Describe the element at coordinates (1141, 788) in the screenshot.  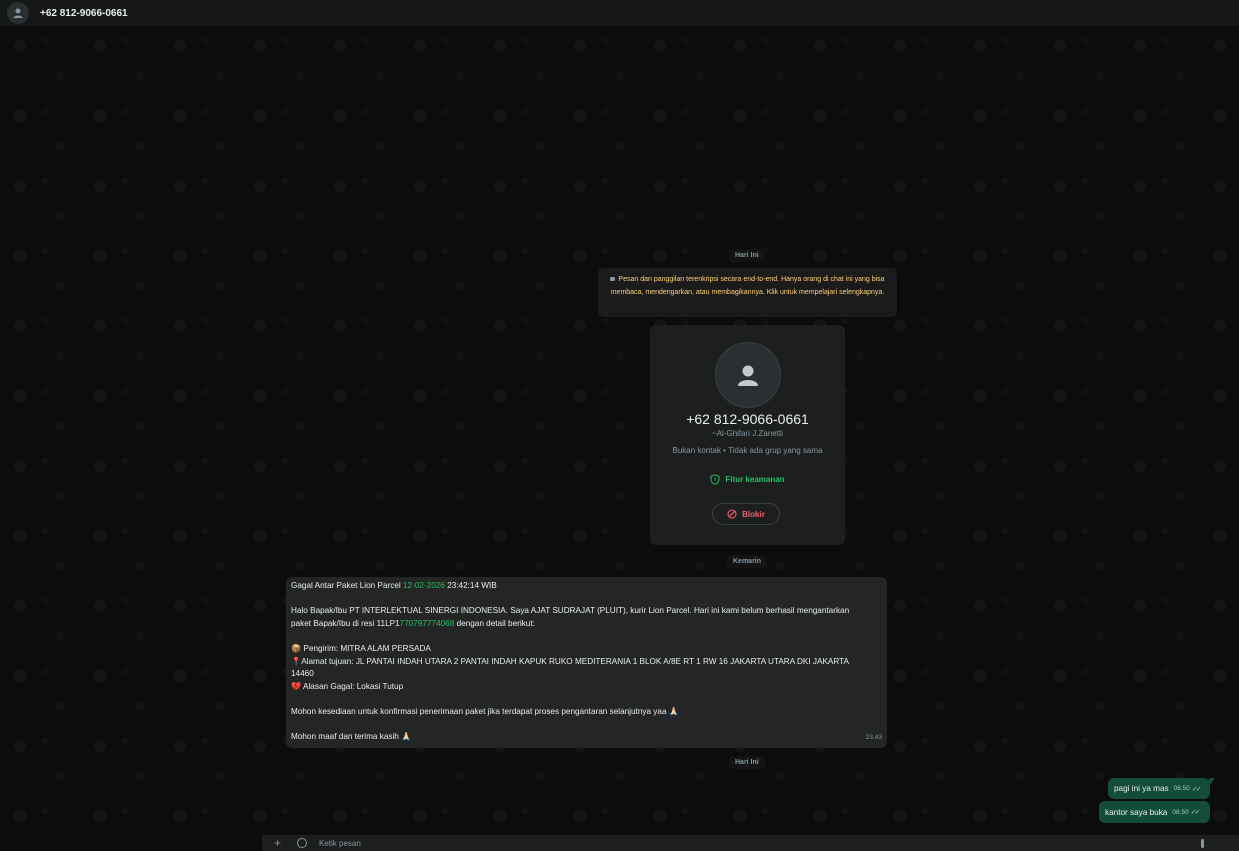
I see `outgoing-message-text: pagi ini ya mas` at that location.